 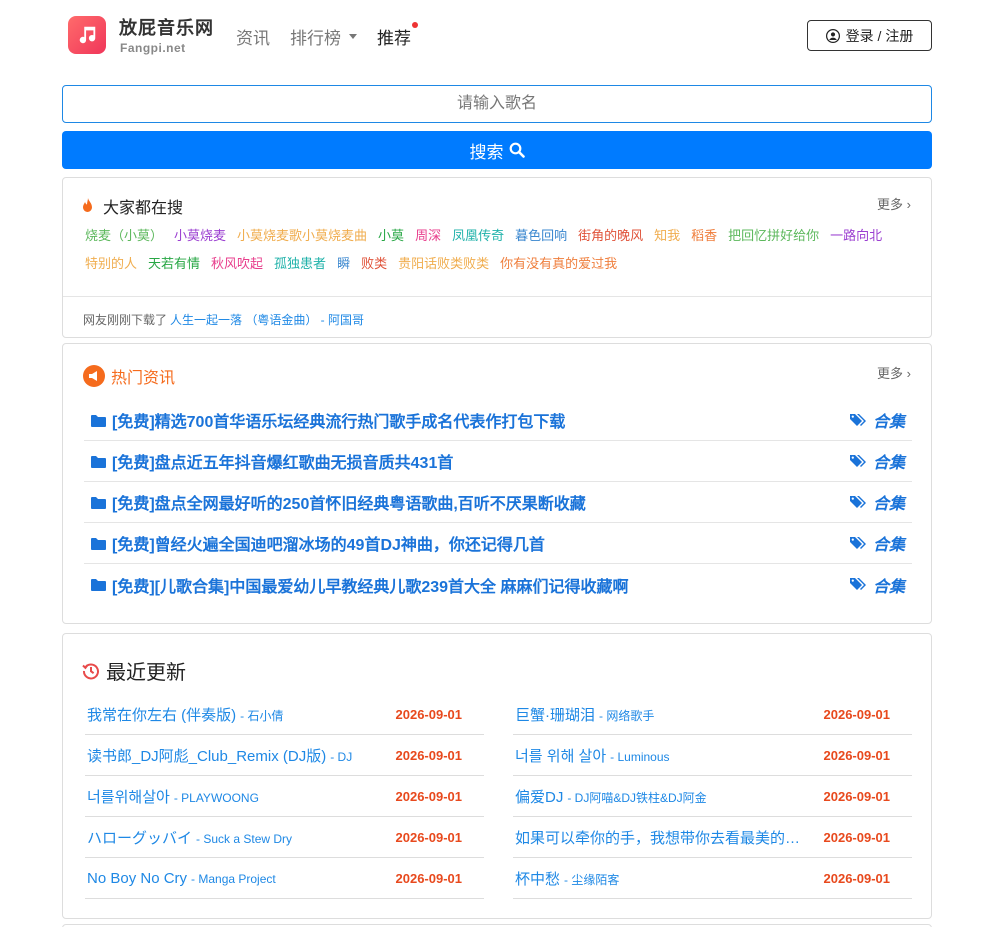 I want to click on song-artist: - 尘缘陌客, so click(x=592, y=879).